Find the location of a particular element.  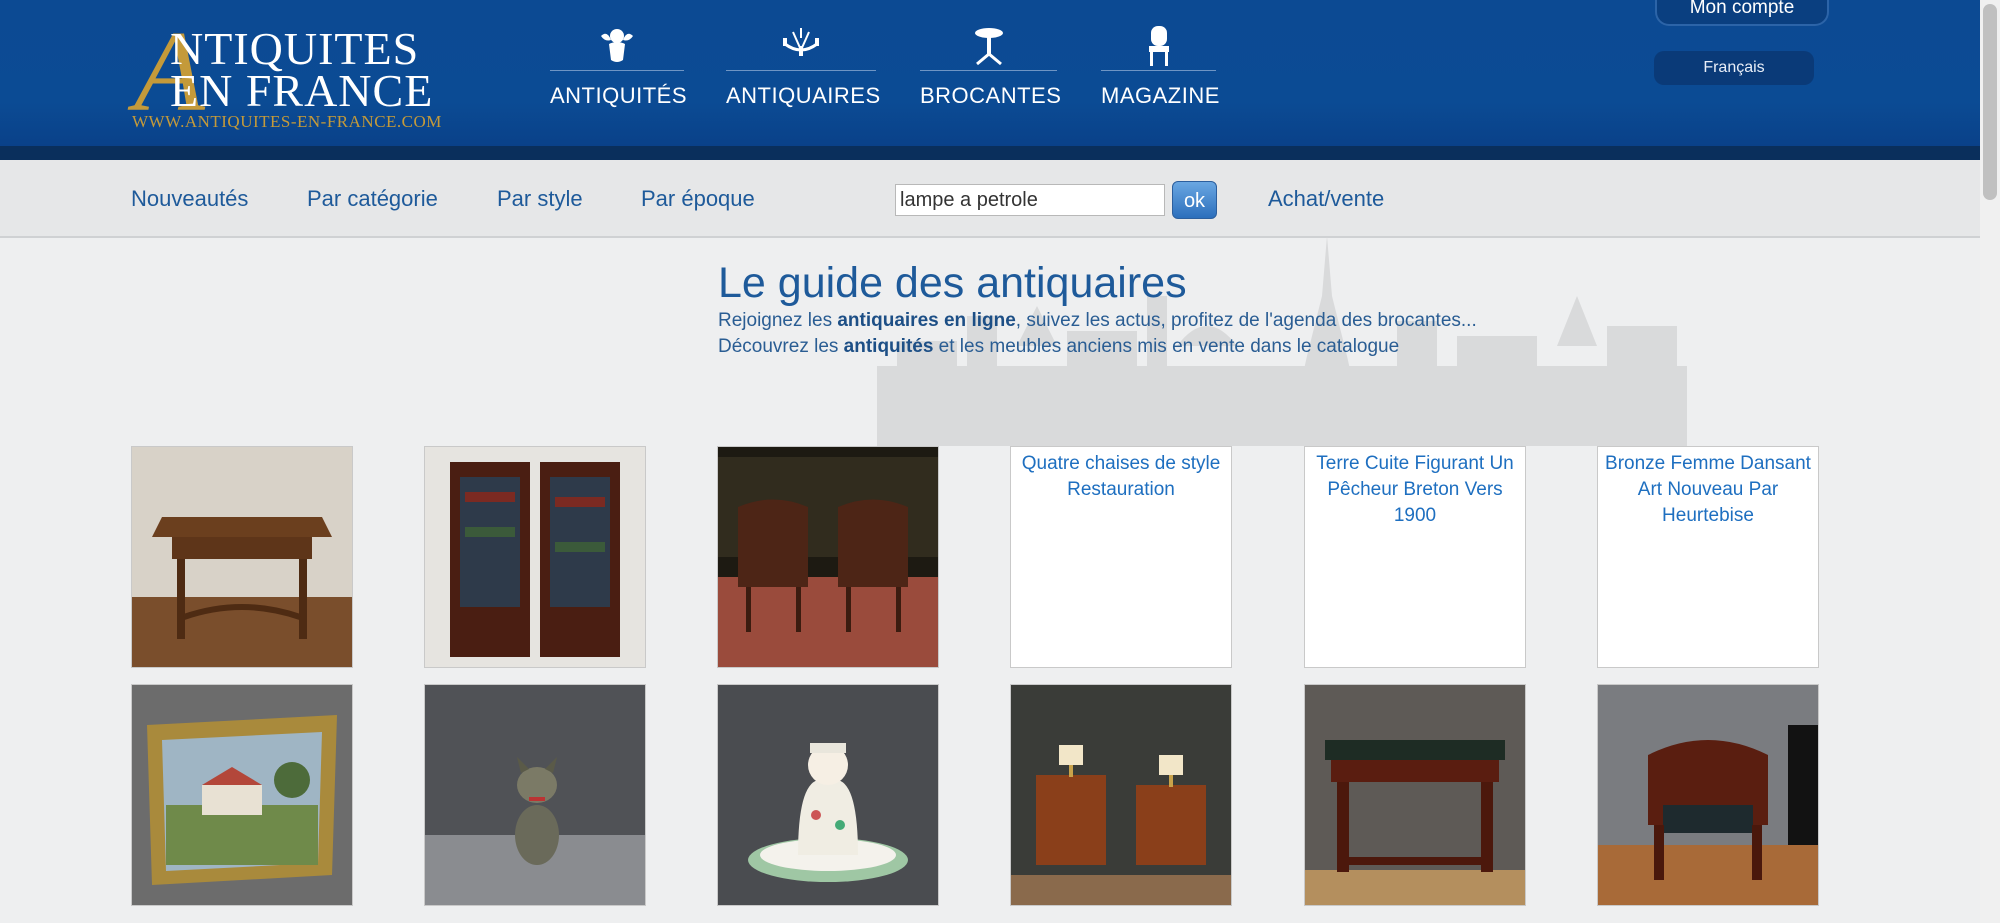

porcelain-figure-image is located at coordinates (828, 795).